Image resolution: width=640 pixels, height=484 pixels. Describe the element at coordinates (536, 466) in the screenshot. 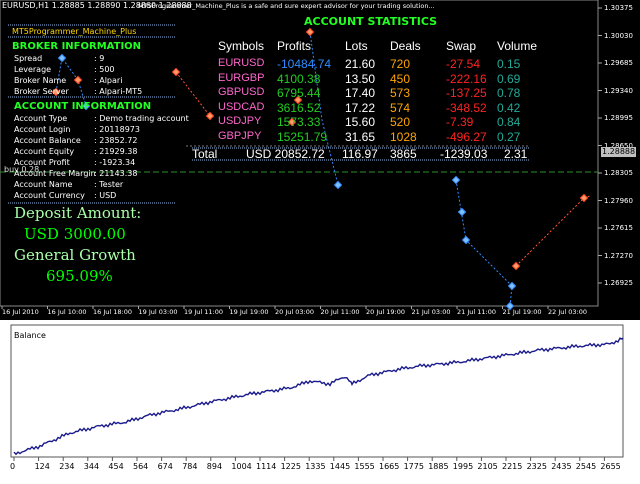

I see `balance-x-label: 2325` at that location.